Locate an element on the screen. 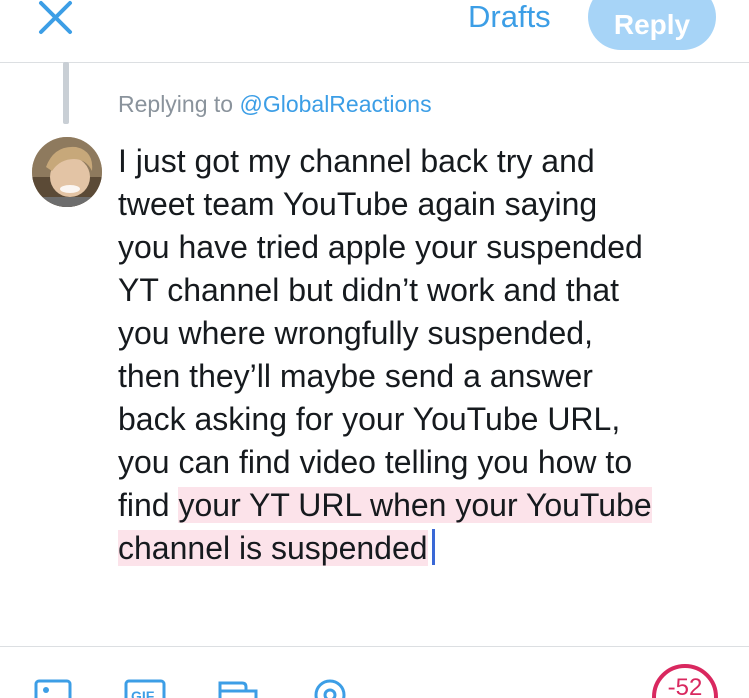 This screenshot has width=749, height=698. add-location-button is located at coordinates (330, 687).